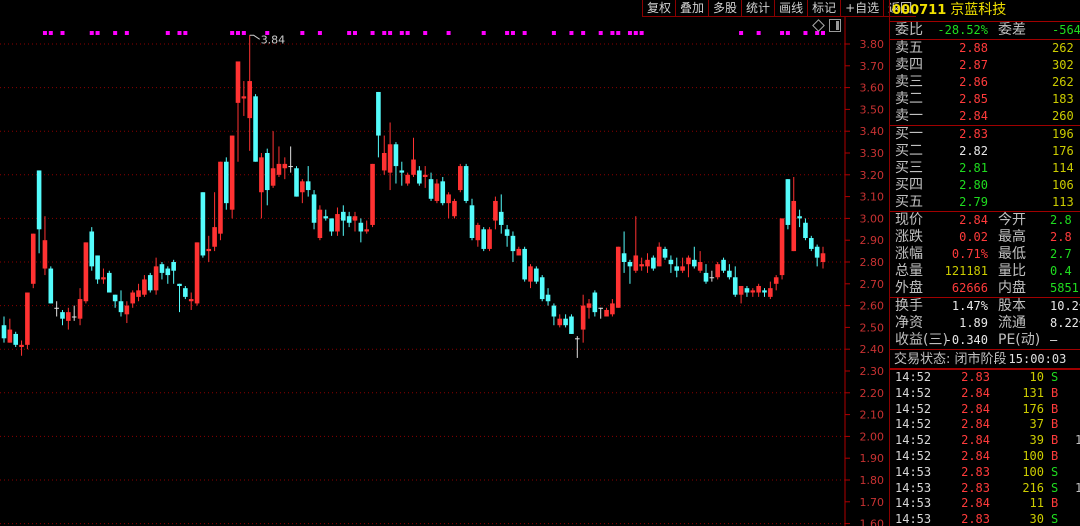 The width and height of the screenshot is (1080, 526). I want to click on stock-name: 京蓝科技, so click(978, 10).